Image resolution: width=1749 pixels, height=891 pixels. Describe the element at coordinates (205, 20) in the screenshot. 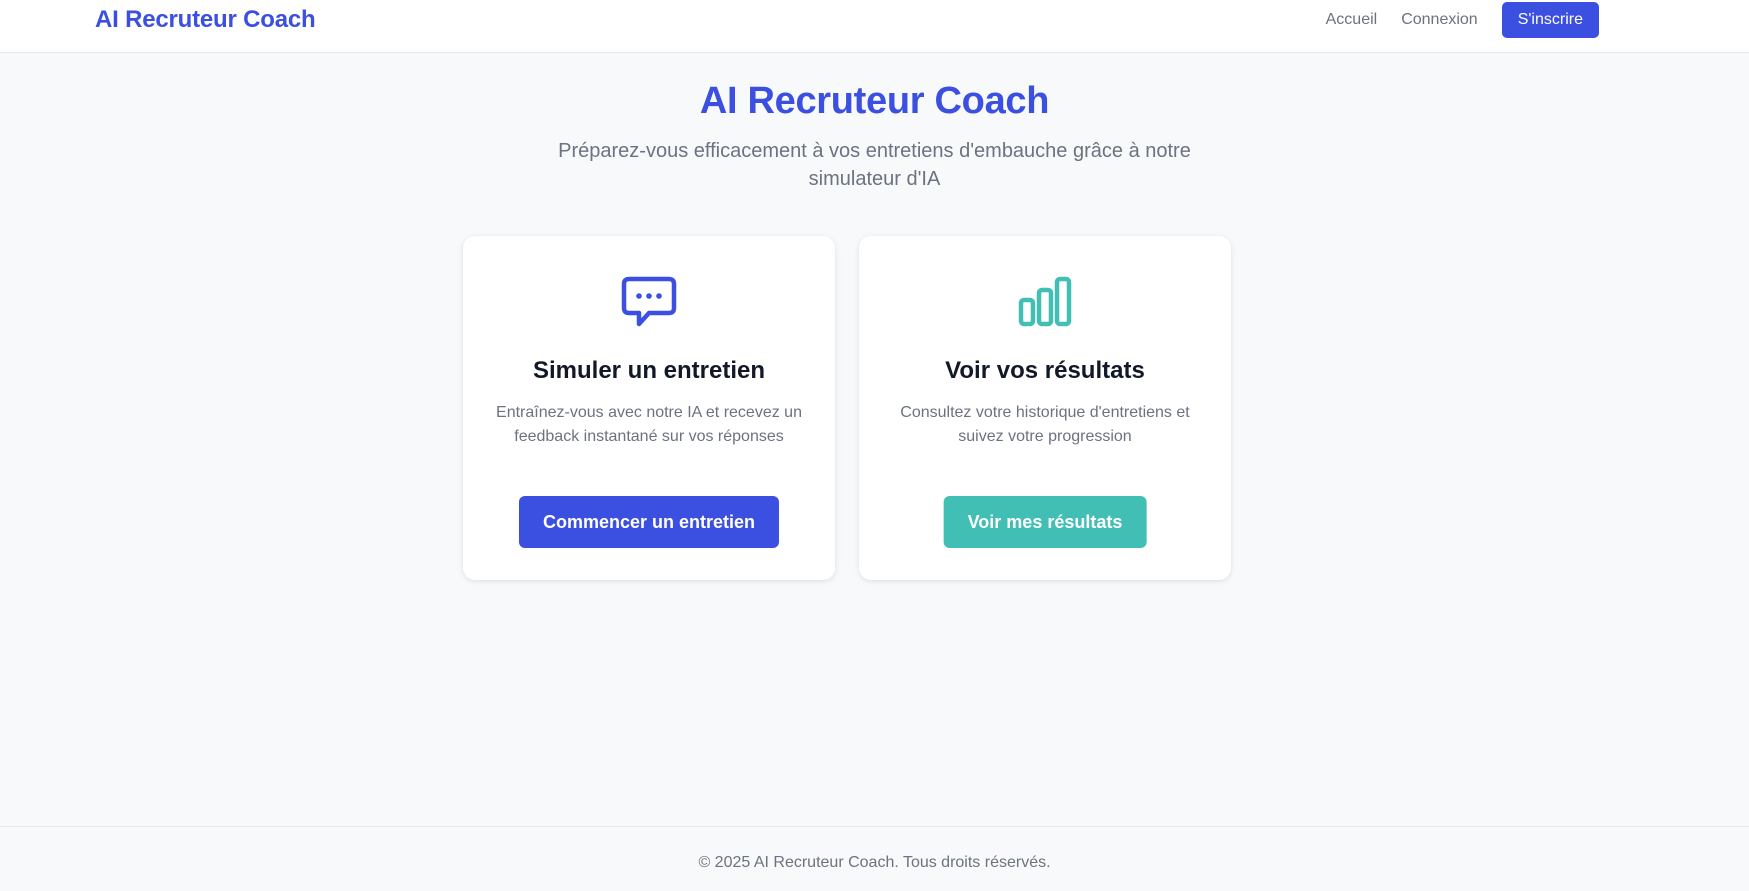

I see `brand-logo-text: AI Recruteur Coach` at that location.